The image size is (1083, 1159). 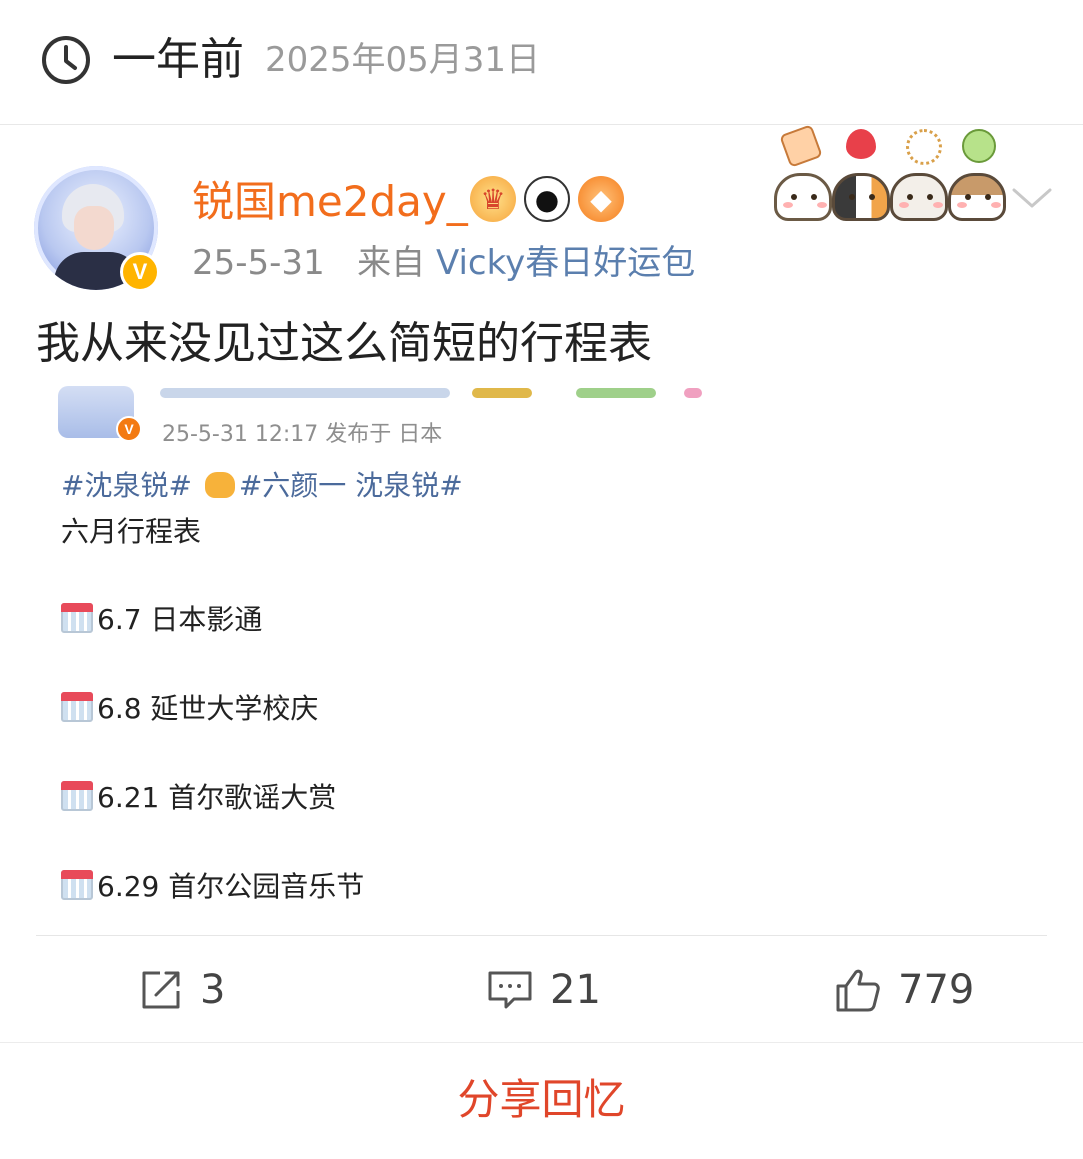 I want to click on username: 锐国me2day_, so click(x=330, y=202).